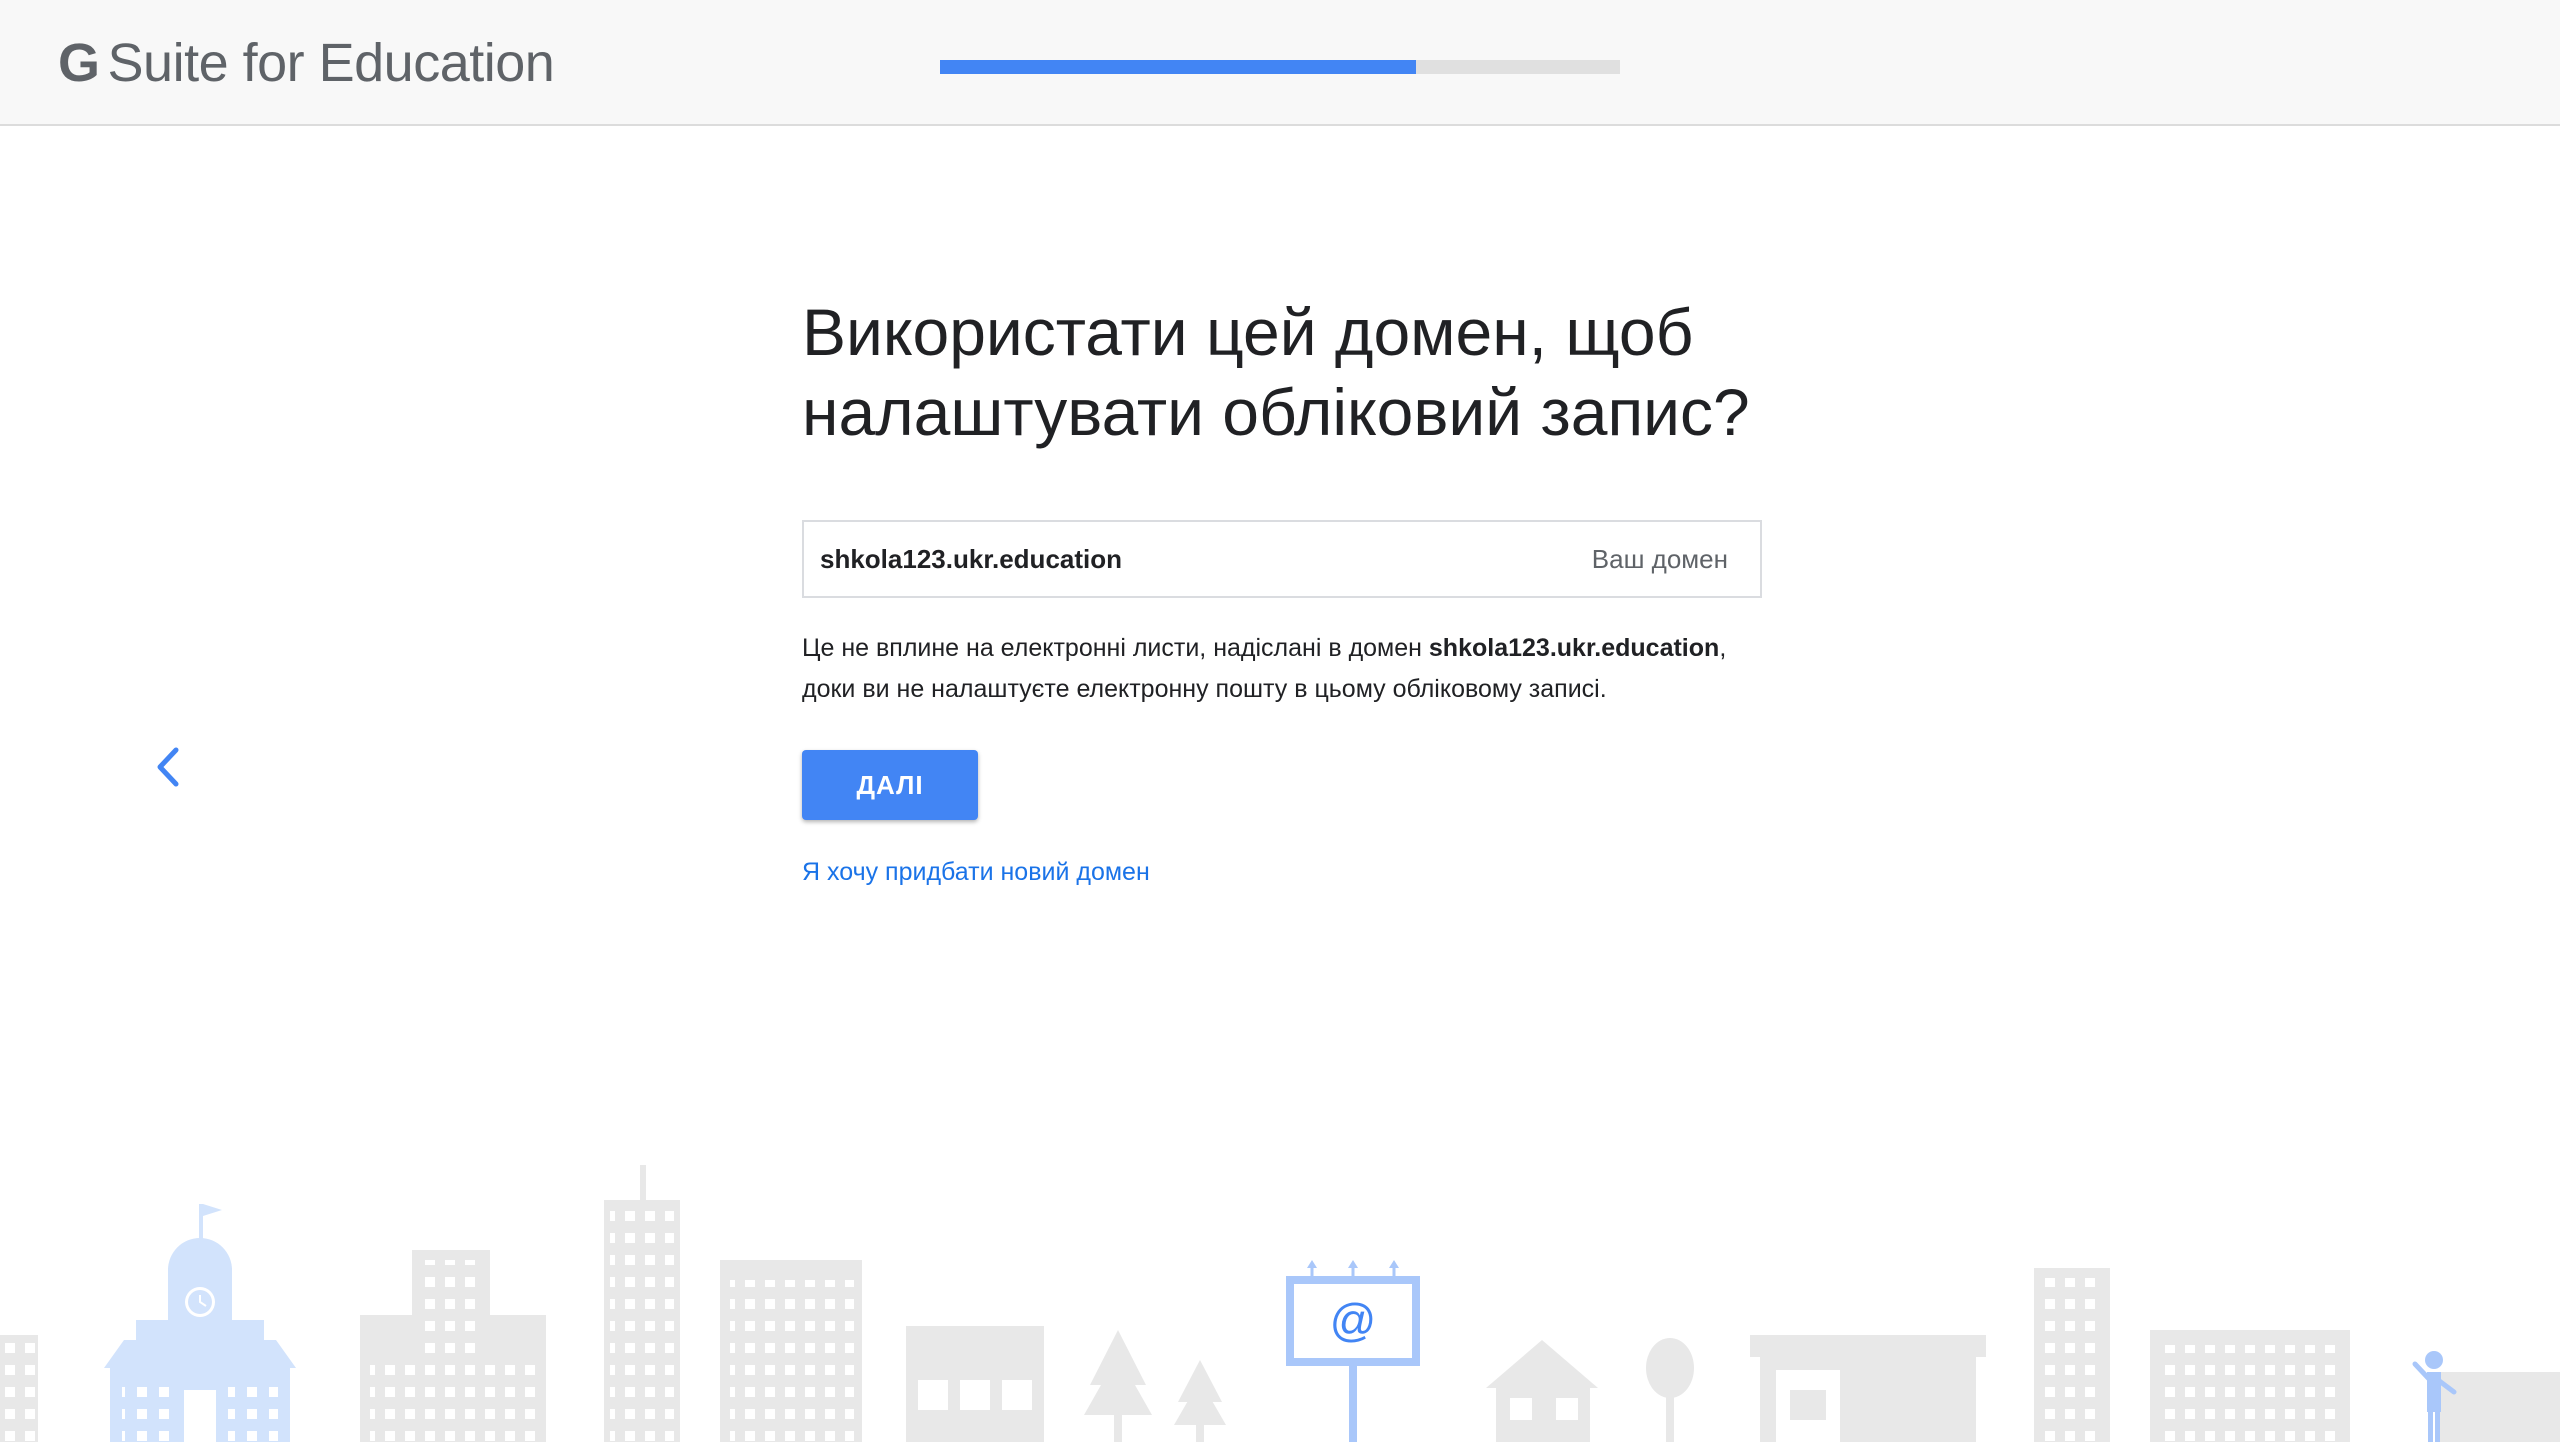 This screenshot has width=2560, height=1442. I want to click on next-button: ДАЛІ, so click(890, 785).